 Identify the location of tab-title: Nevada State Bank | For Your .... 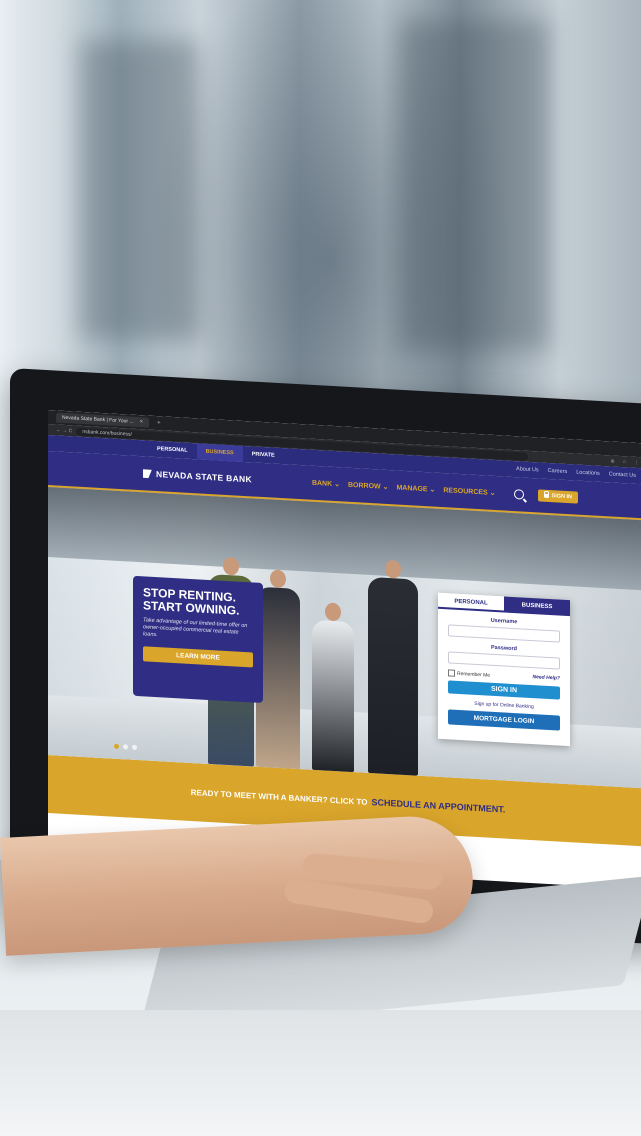
(98, 419).